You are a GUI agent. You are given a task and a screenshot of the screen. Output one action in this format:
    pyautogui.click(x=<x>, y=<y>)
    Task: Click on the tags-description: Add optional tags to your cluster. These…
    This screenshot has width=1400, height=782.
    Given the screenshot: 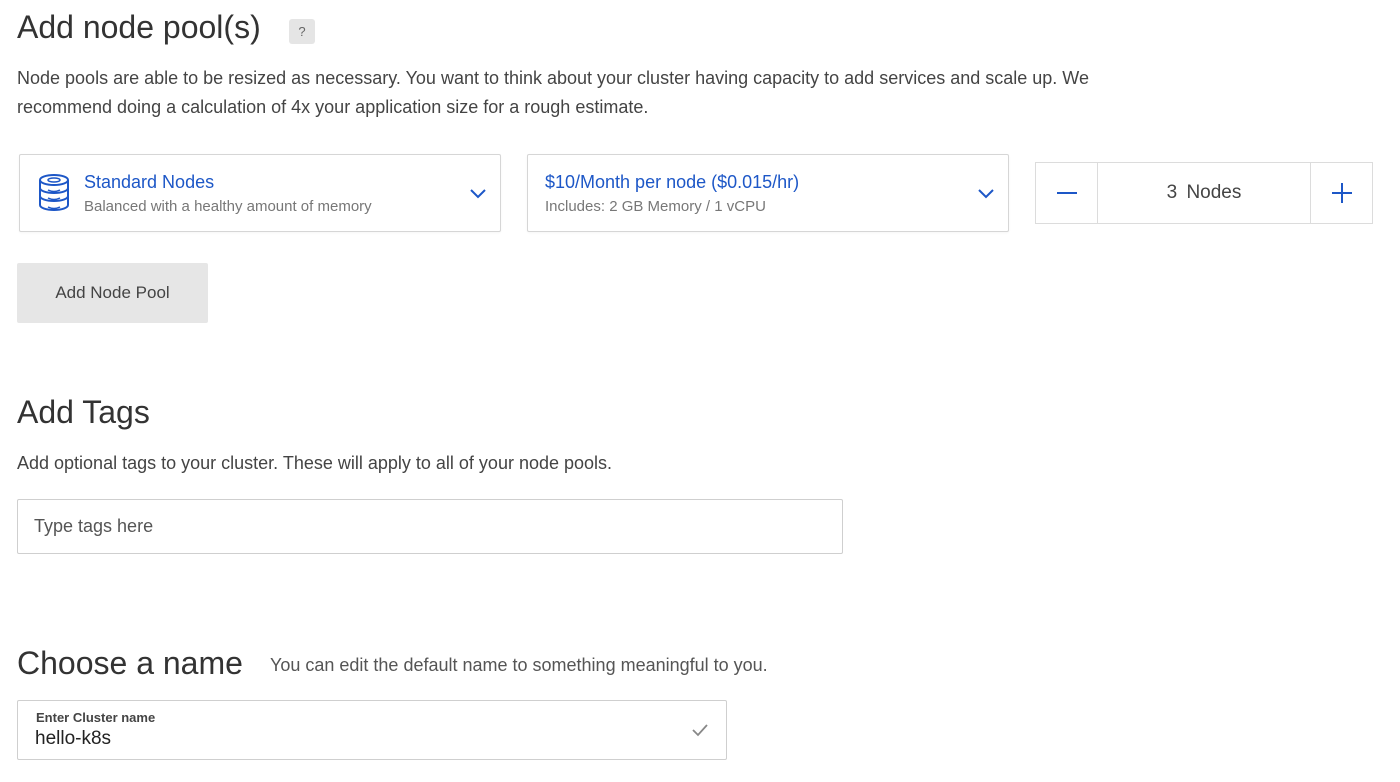 What is the action you would take?
    pyautogui.click(x=315, y=463)
    